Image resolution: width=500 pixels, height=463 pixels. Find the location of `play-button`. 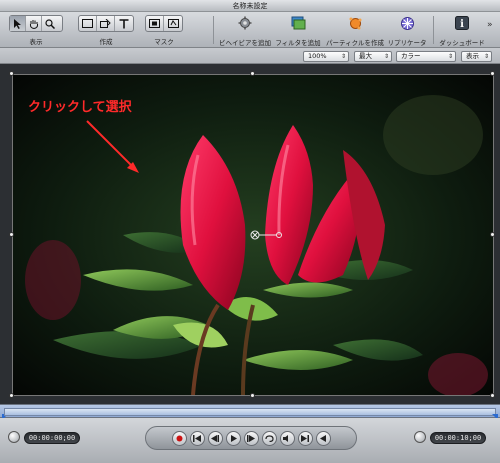

play-button is located at coordinates (233, 438).